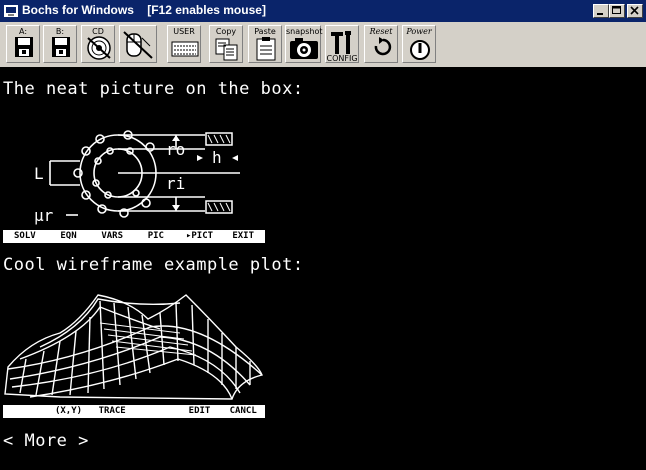  I want to click on reset-icon, so click(383, 46).